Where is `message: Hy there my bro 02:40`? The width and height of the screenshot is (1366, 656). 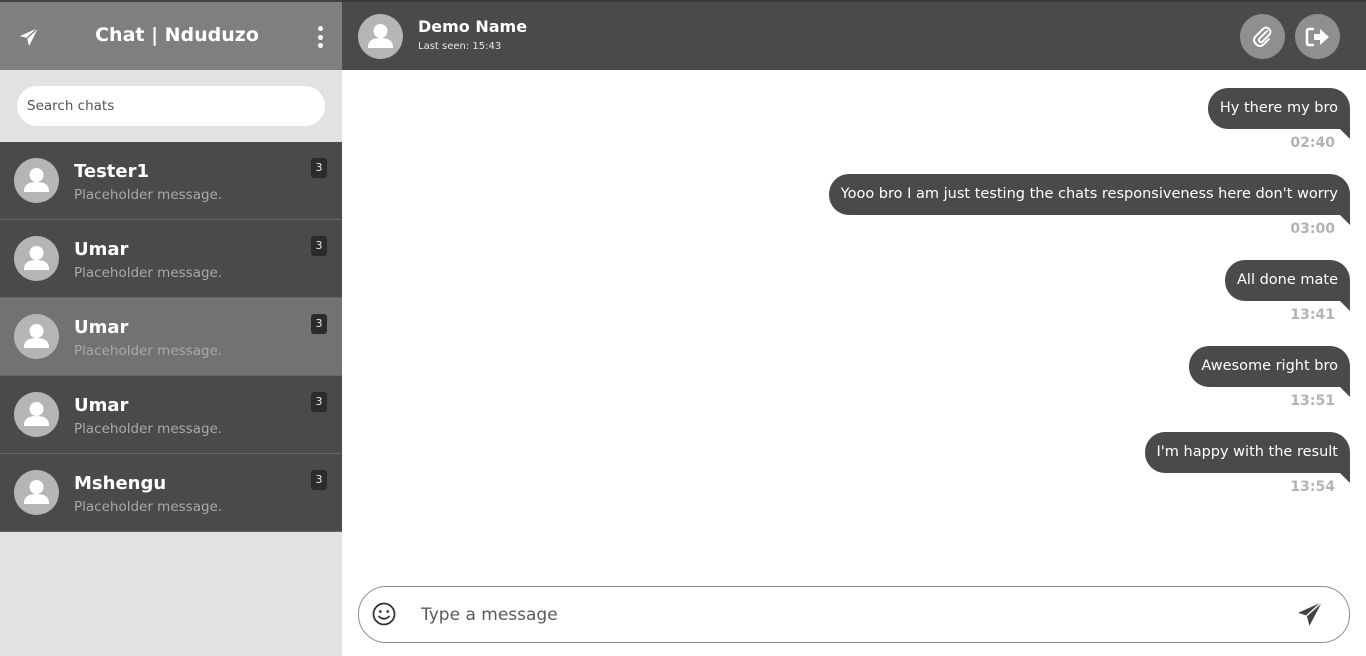 message: Hy there my bro 02:40 is located at coordinates (1279, 119).